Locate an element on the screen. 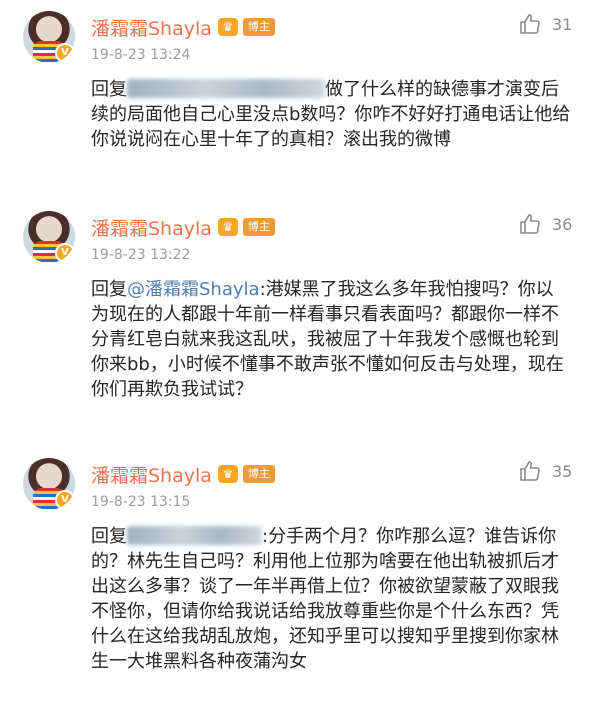 The image size is (595, 709). like-count: 36 is located at coordinates (562, 224).